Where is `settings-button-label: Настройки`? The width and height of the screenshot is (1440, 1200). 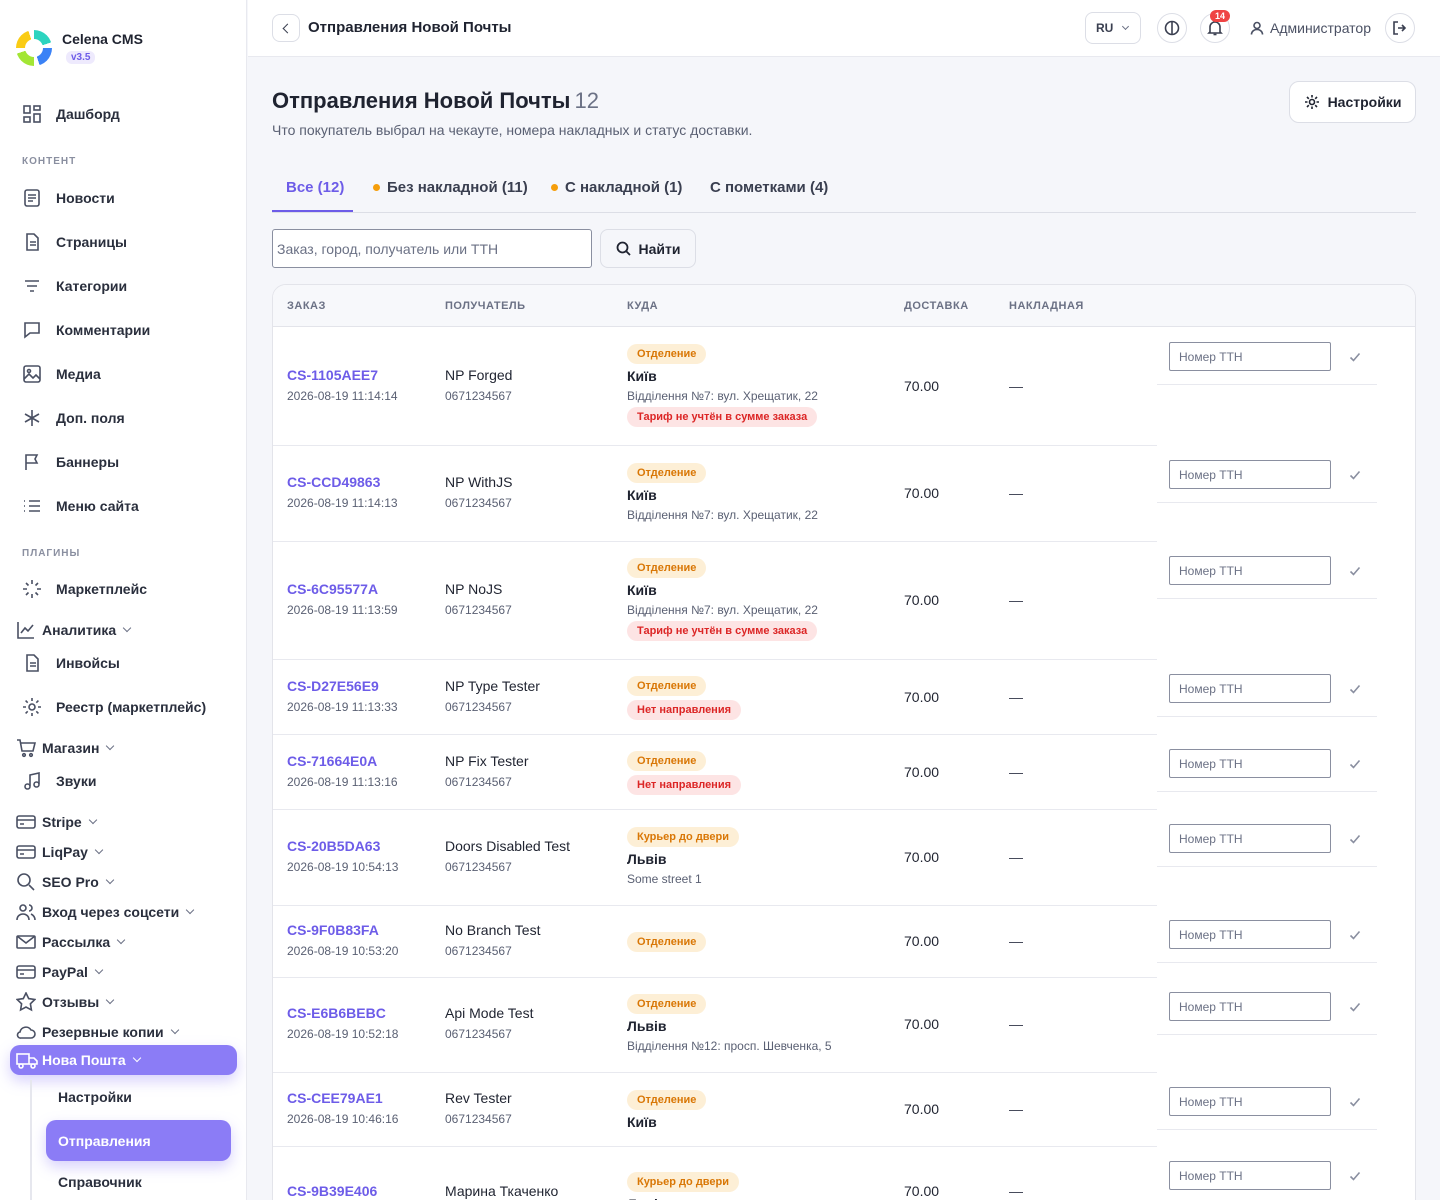
settings-button-label: Настройки is located at coordinates (1364, 102).